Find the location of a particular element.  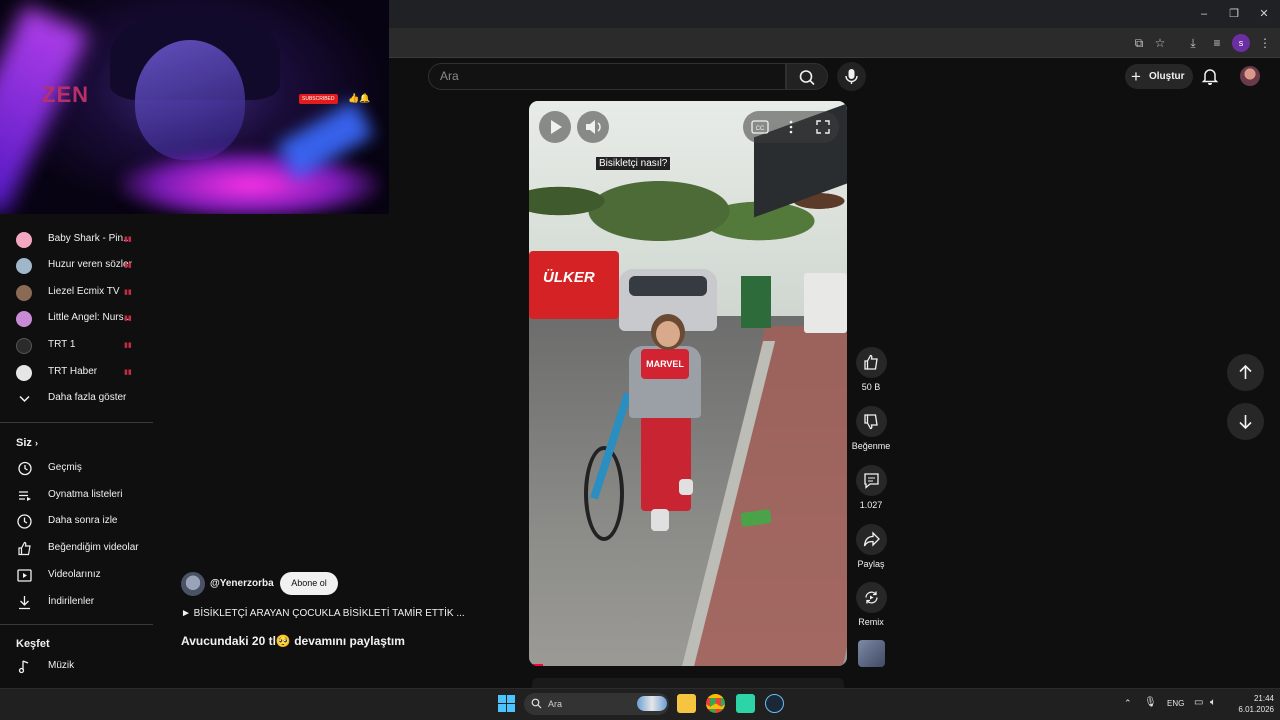

arrow-down-icon is located at coordinates (1245, 422).